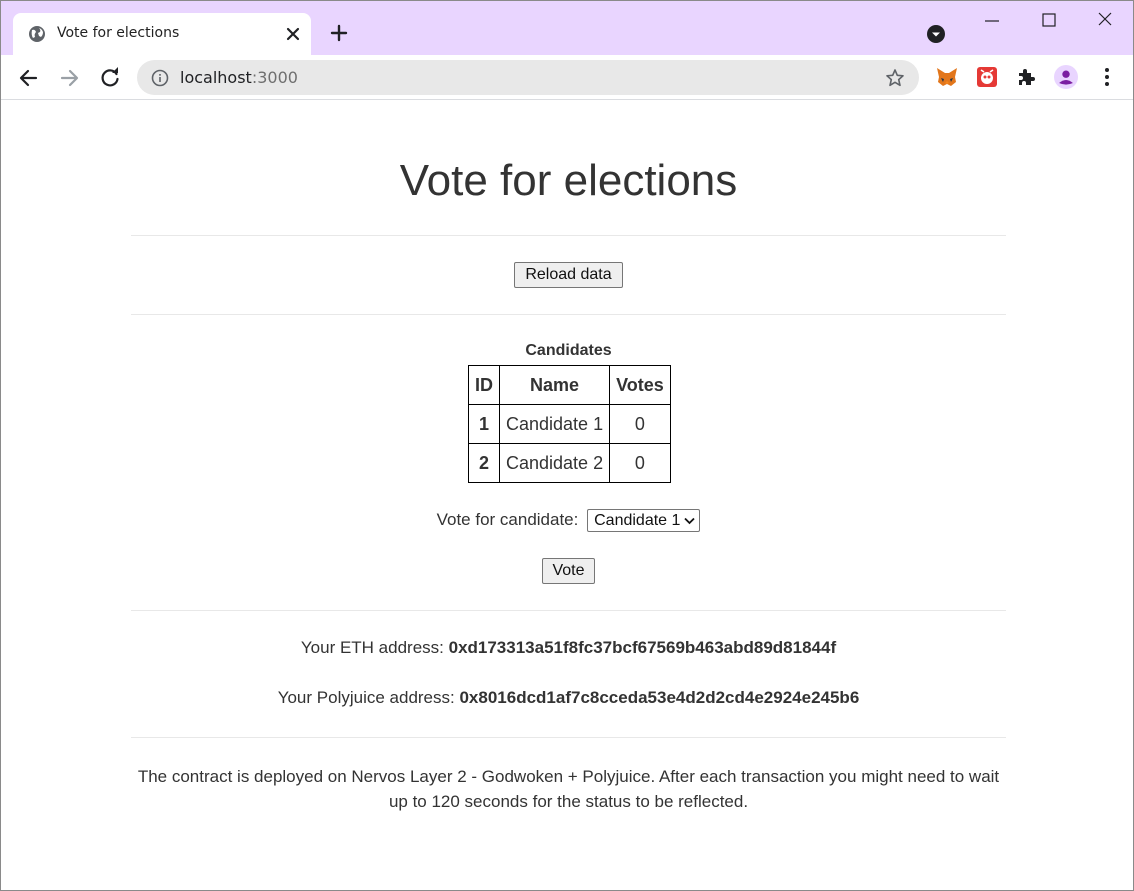 Image resolution: width=1134 pixels, height=891 pixels. Describe the element at coordinates (936, 34) in the screenshot. I see `tab-search-icon` at that location.